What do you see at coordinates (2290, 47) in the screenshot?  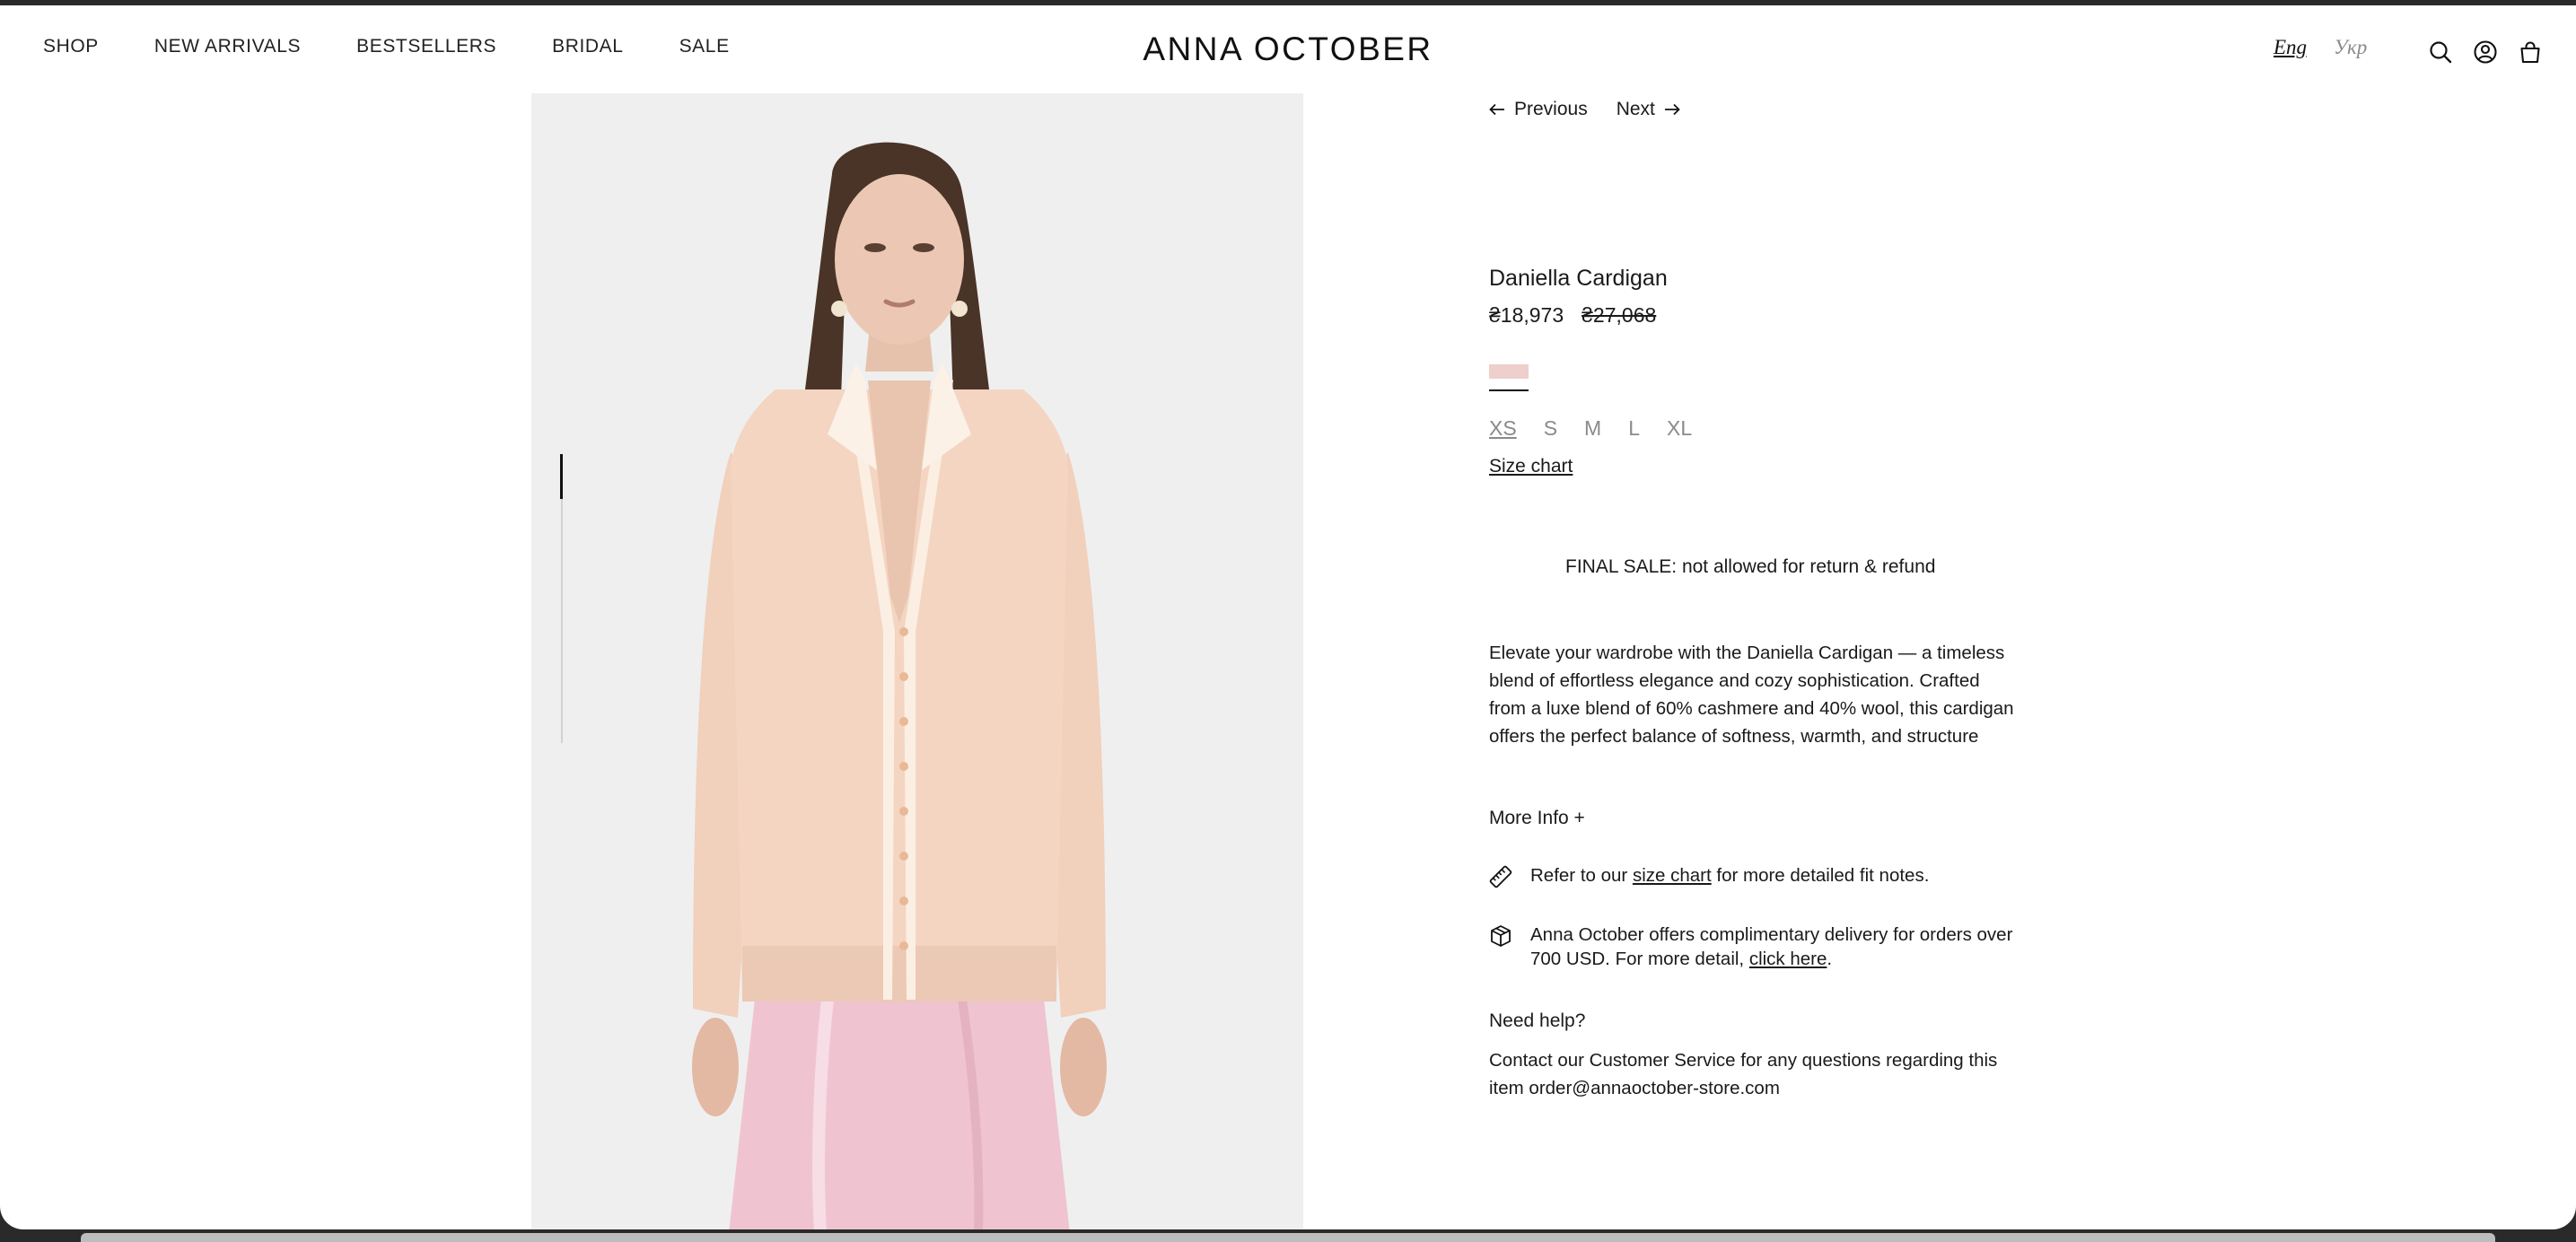 I see `lang-english: Eng` at bounding box center [2290, 47].